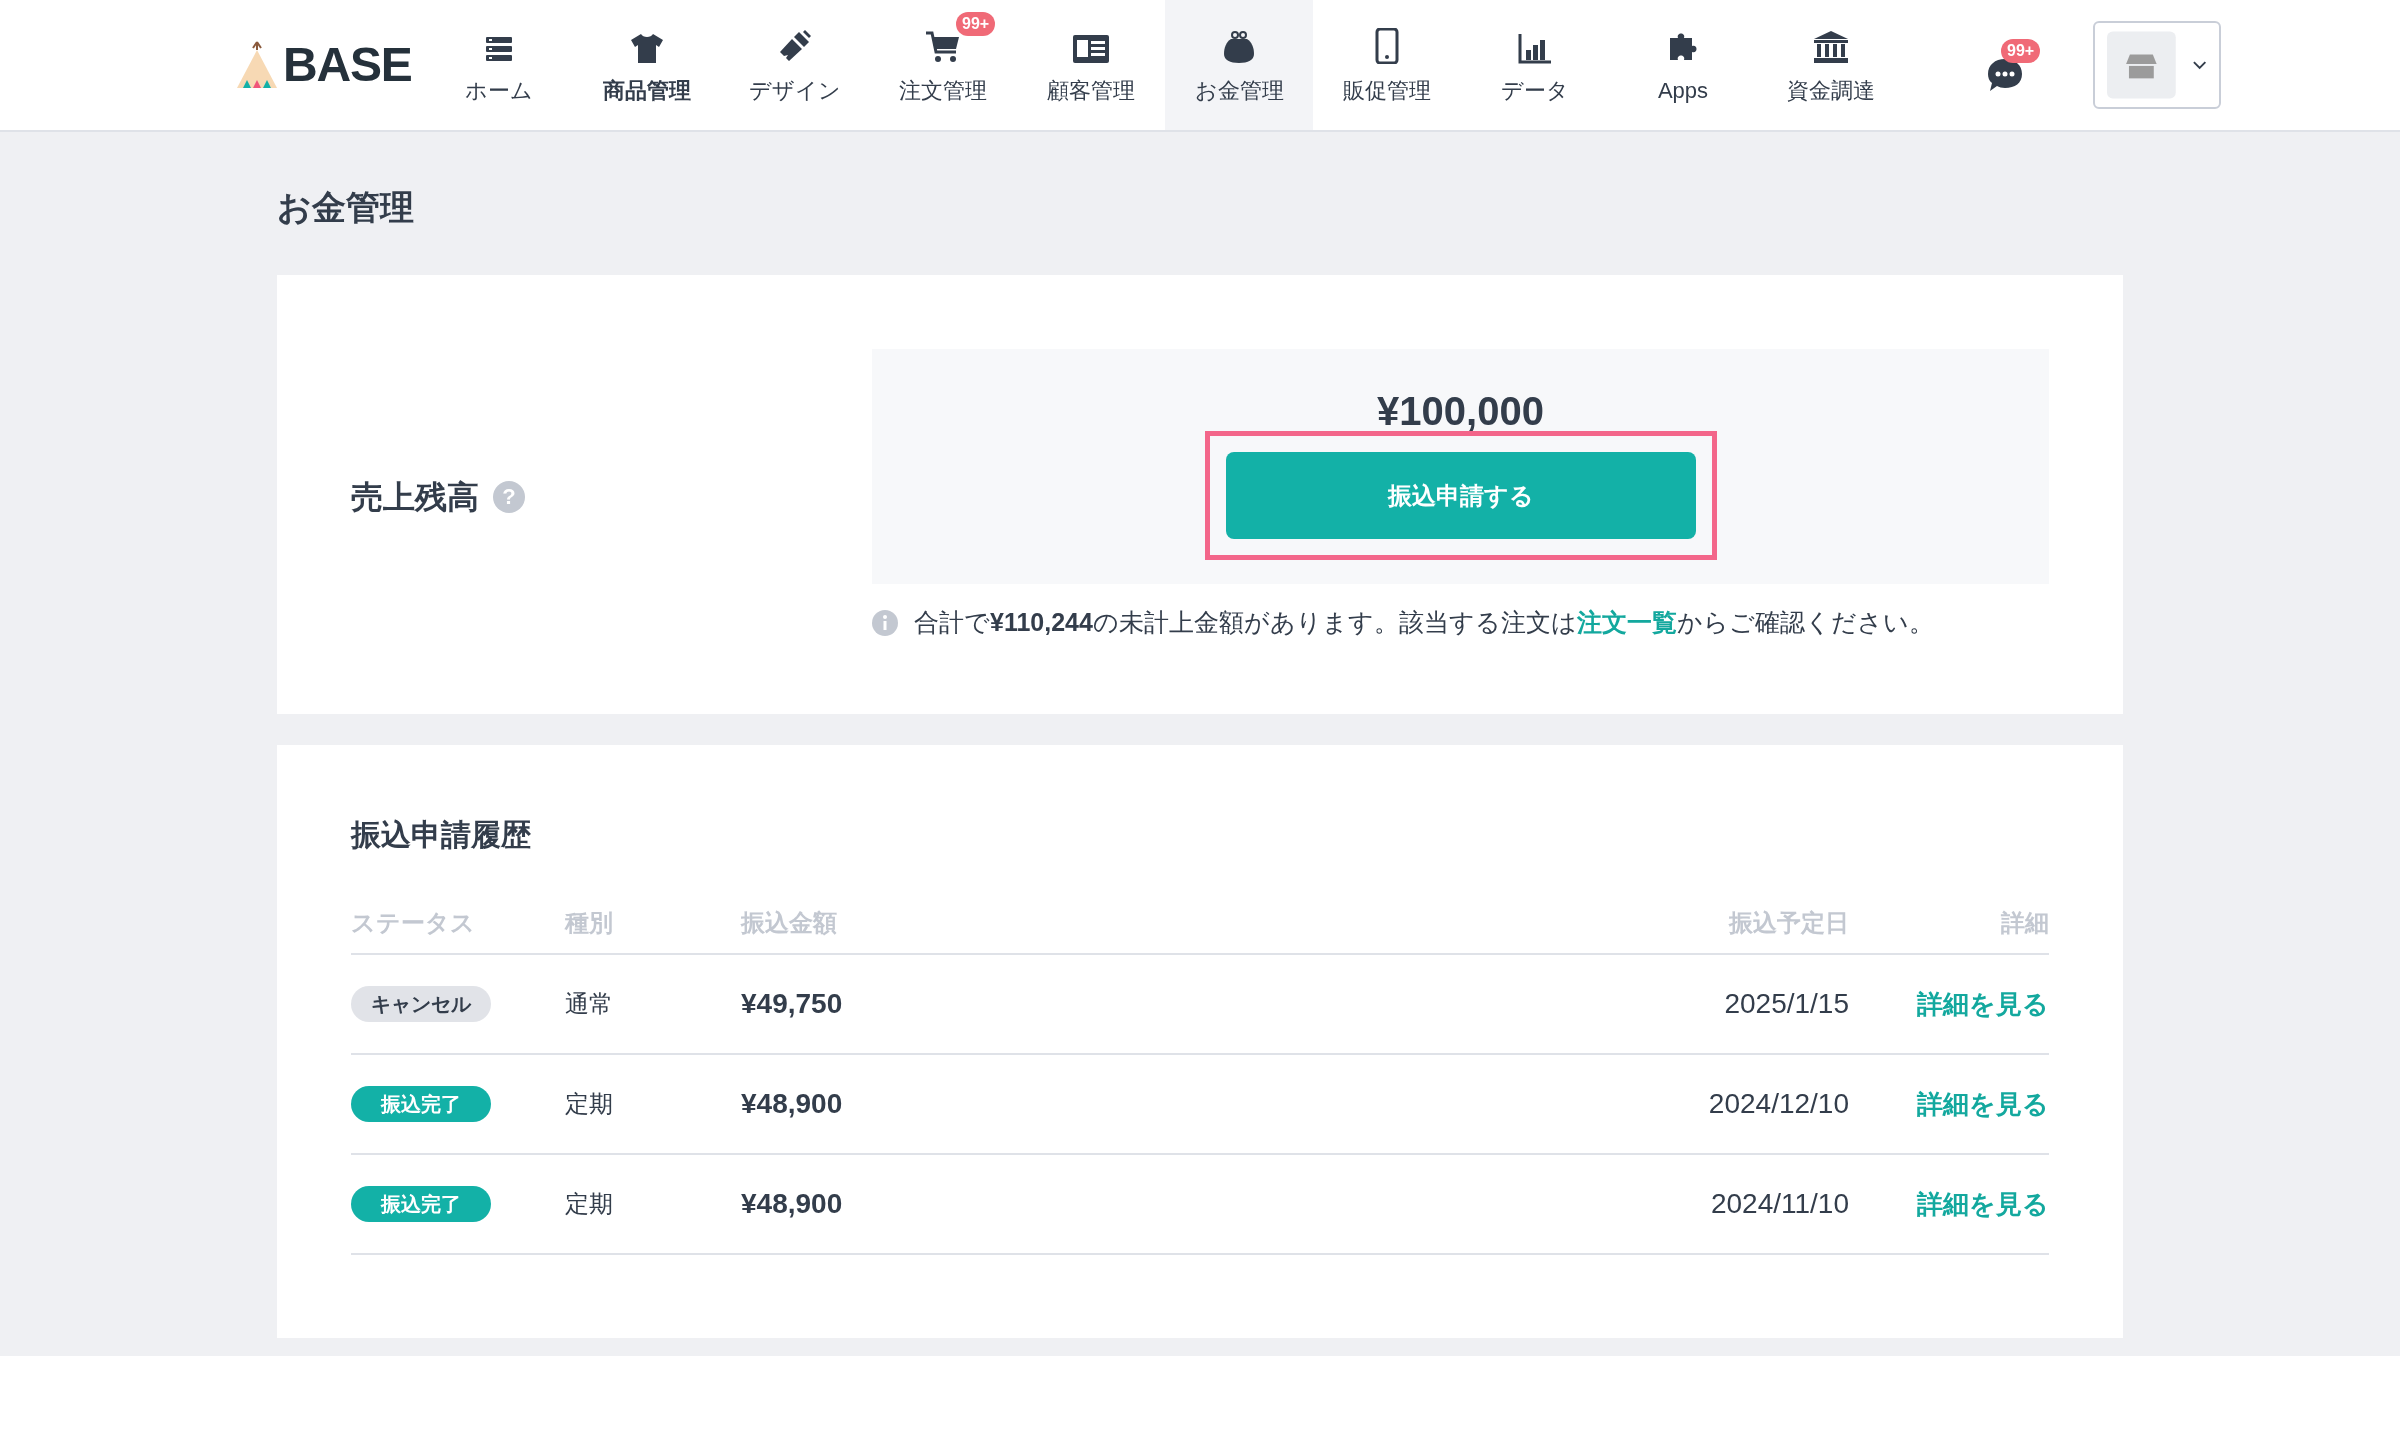 The width and height of the screenshot is (2400, 1452). I want to click on chevron-down-icon, so click(2199, 65).